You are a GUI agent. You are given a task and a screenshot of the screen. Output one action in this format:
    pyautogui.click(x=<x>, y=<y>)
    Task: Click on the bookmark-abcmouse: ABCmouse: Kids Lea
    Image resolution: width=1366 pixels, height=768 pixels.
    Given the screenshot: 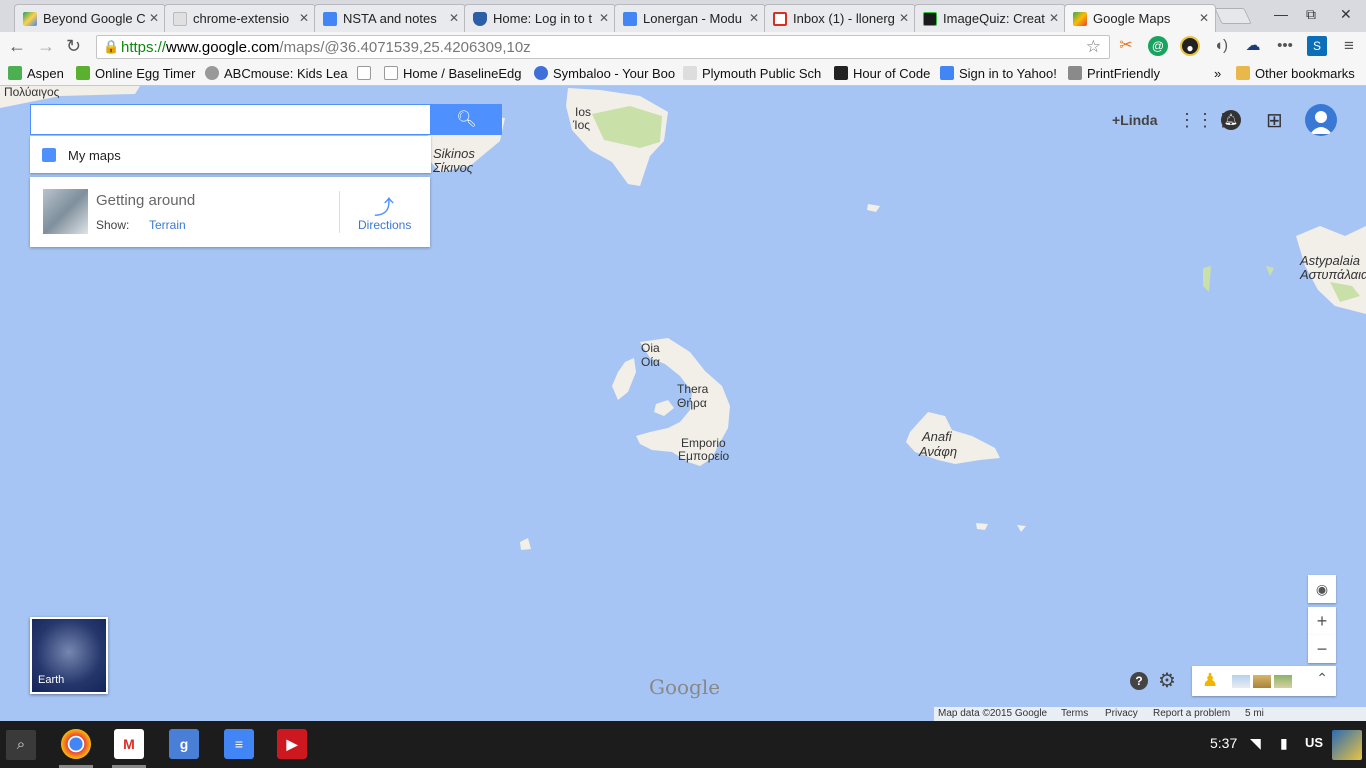 What is the action you would take?
    pyautogui.click(x=276, y=73)
    